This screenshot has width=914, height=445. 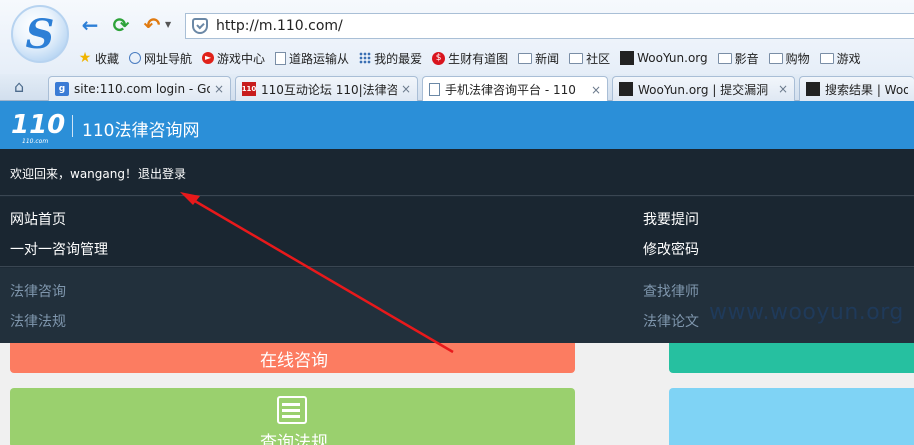 I want to click on bookmark-label: 生财有道图, so click(x=478, y=58).